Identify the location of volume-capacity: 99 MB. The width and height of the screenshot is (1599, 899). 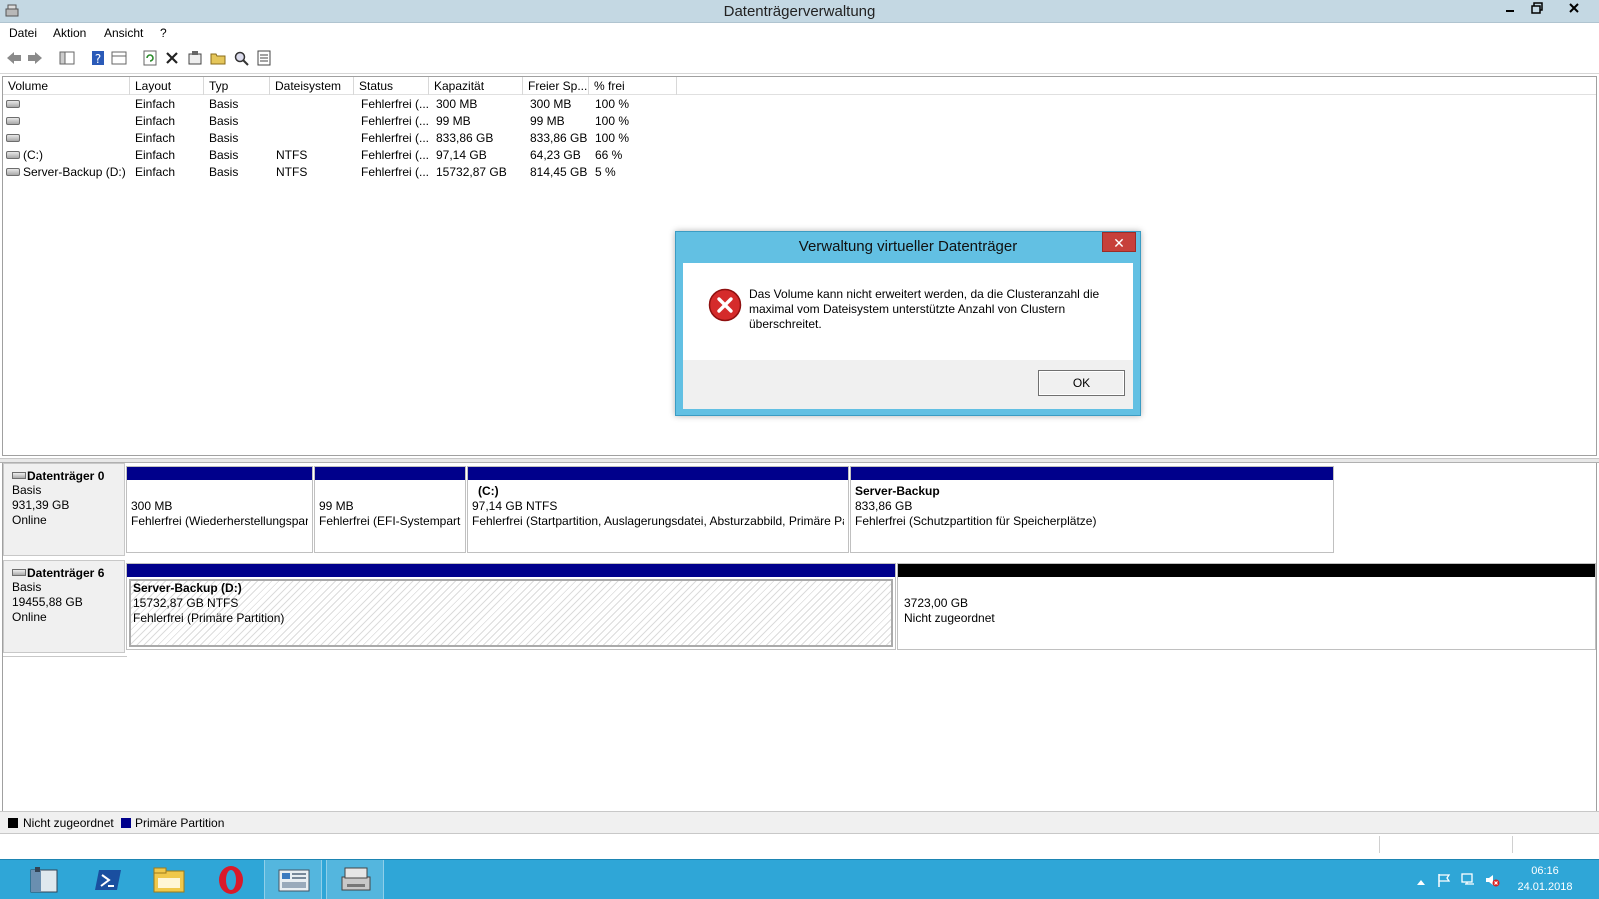
(453, 121).